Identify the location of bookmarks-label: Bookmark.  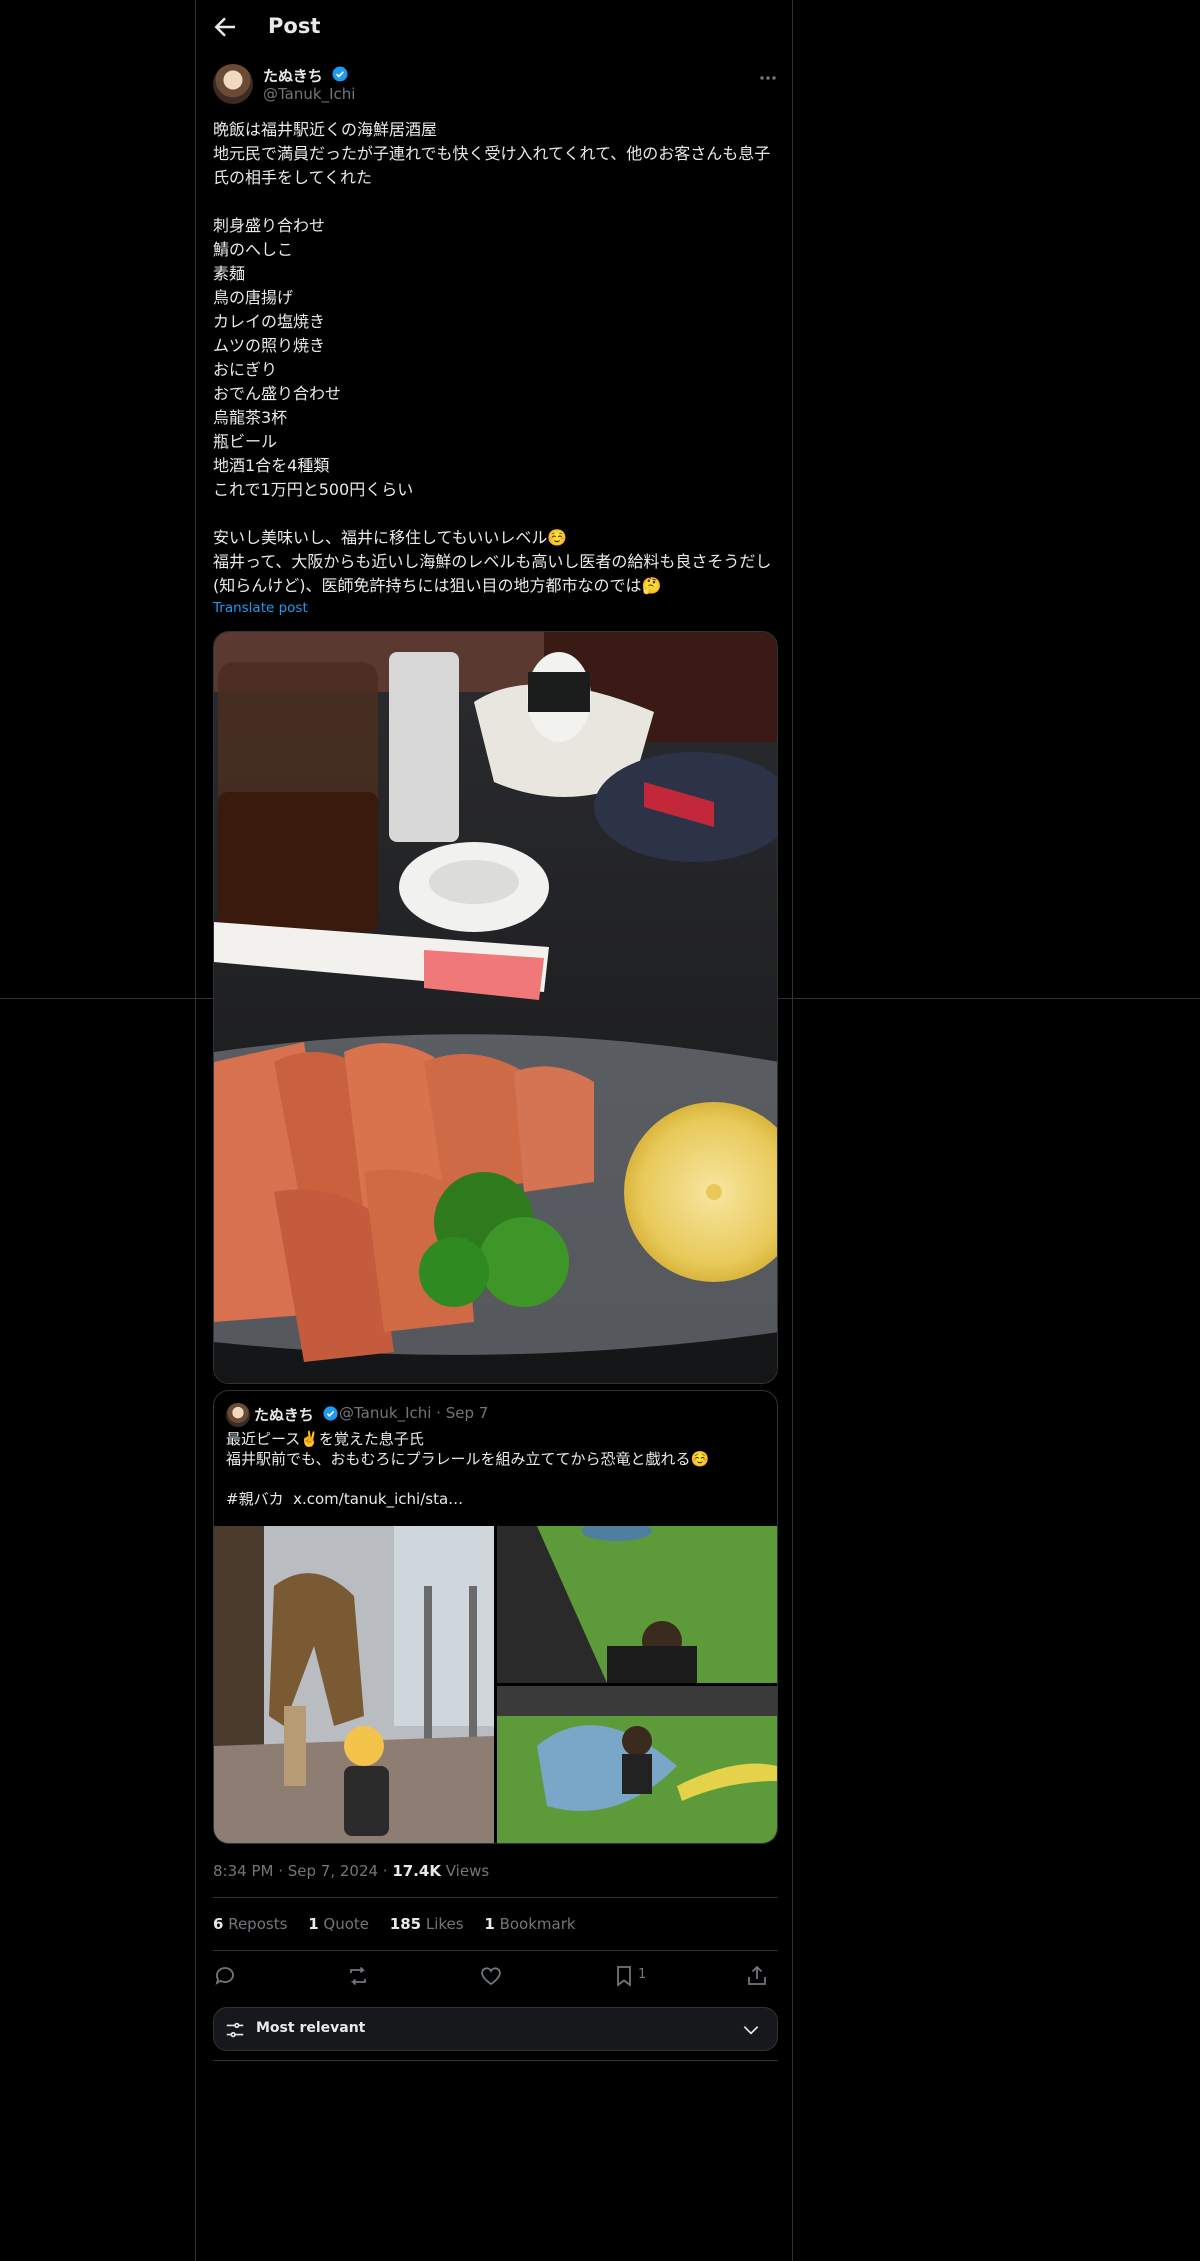
(535, 1924).